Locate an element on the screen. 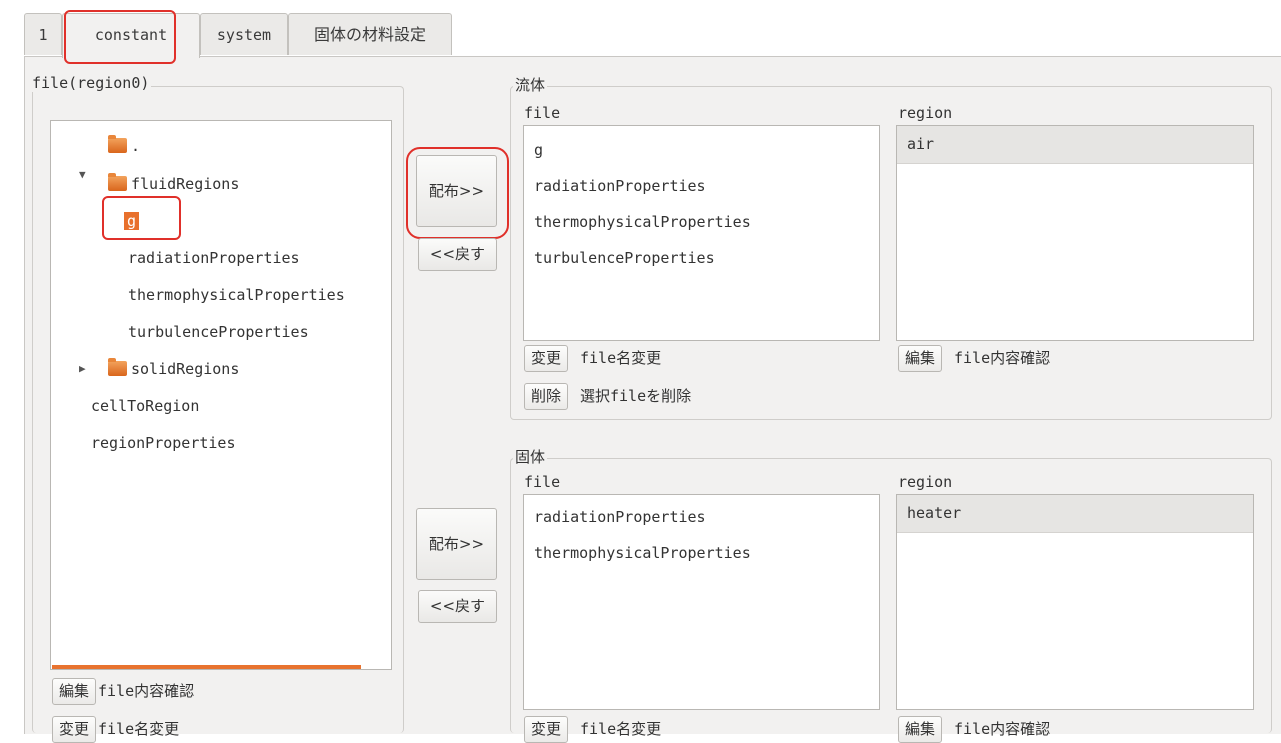  solid-back-button: <<戻す is located at coordinates (457, 606).